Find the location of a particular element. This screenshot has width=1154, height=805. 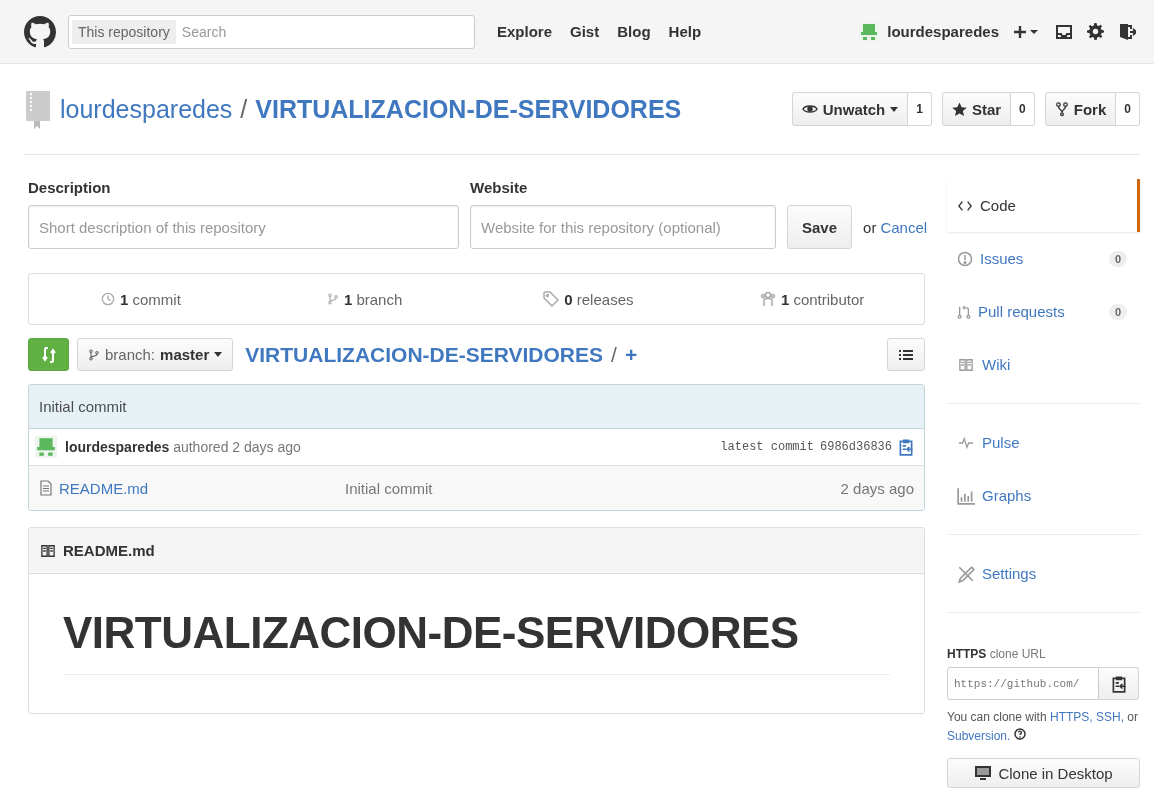

save-button: Save is located at coordinates (820, 227).